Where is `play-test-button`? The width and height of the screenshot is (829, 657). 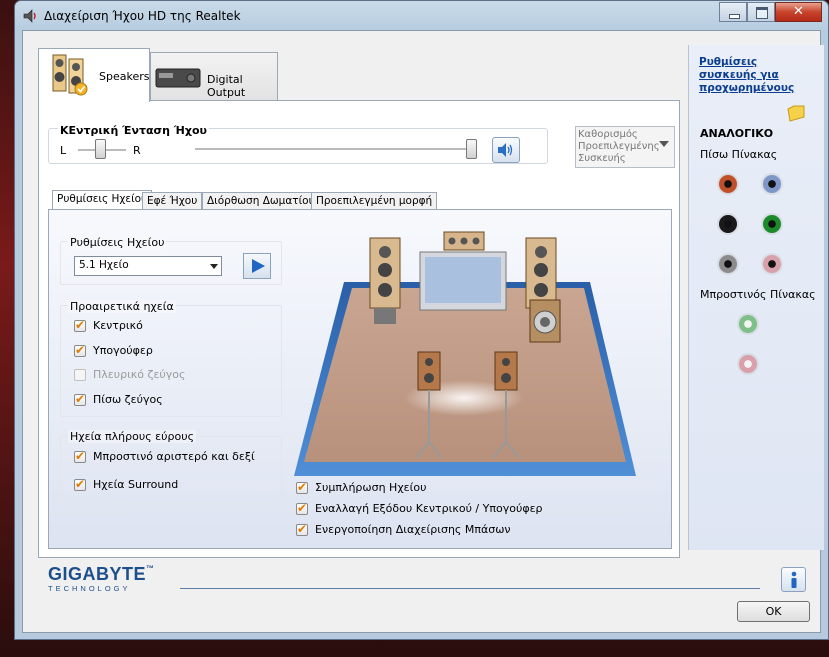 play-test-button is located at coordinates (257, 266).